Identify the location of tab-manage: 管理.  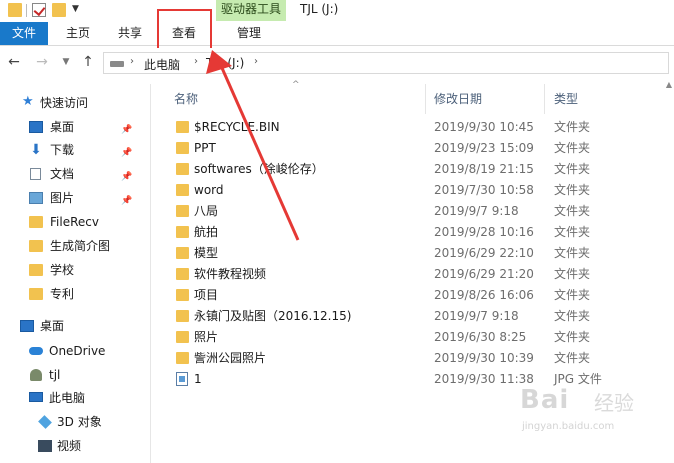
(249, 33).